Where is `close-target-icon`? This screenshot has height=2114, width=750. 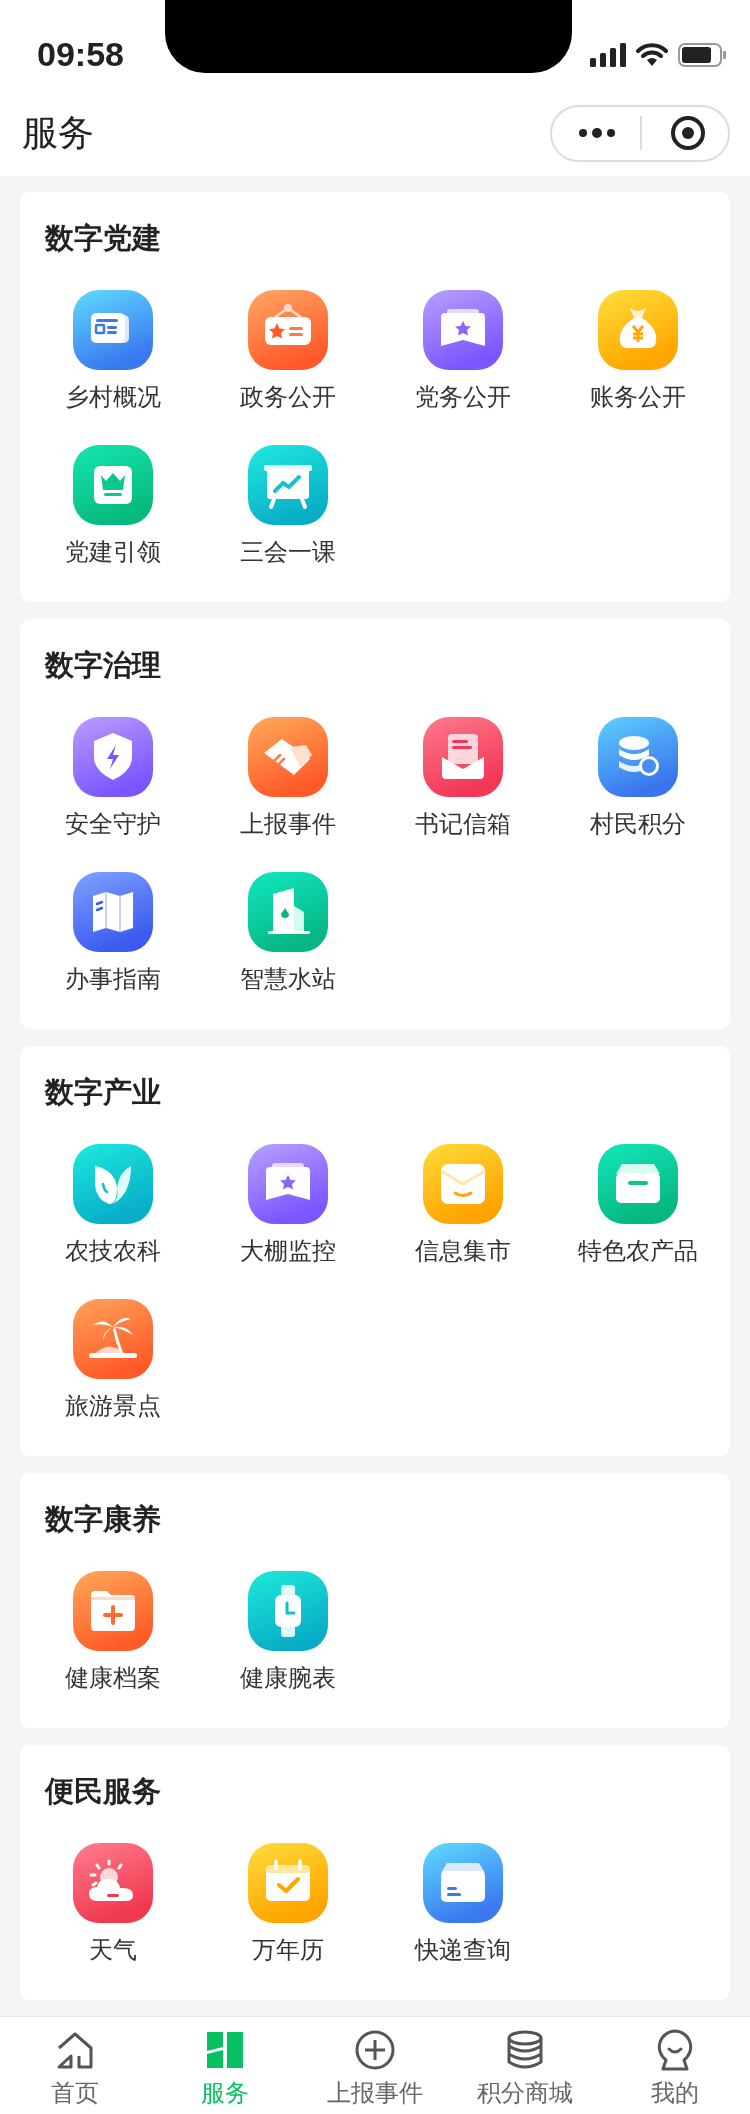 close-target-icon is located at coordinates (688, 133).